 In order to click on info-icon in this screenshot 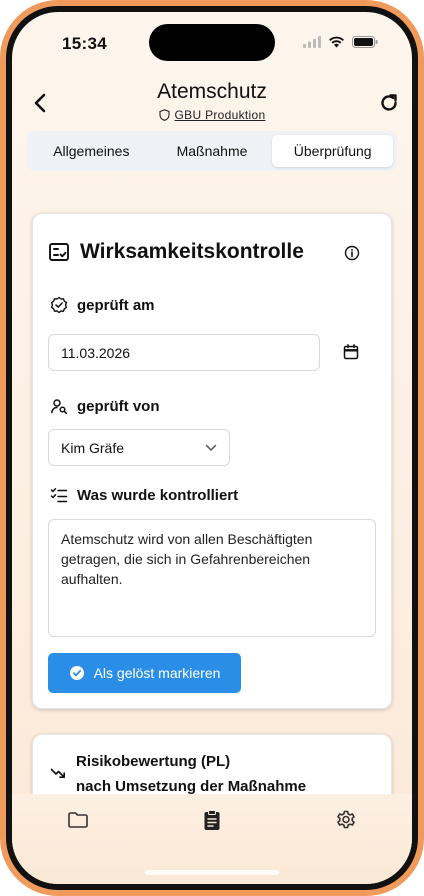, I will do `click(352, 253)`.